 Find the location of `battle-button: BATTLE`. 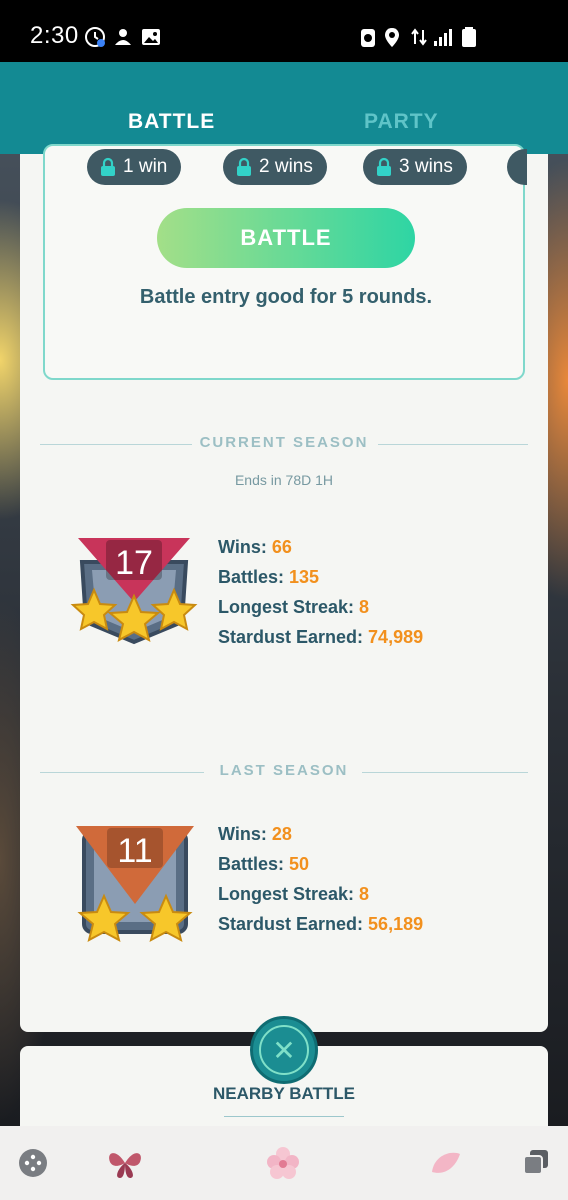

battle-button: BATTLE is located at coordinates (286, 238).